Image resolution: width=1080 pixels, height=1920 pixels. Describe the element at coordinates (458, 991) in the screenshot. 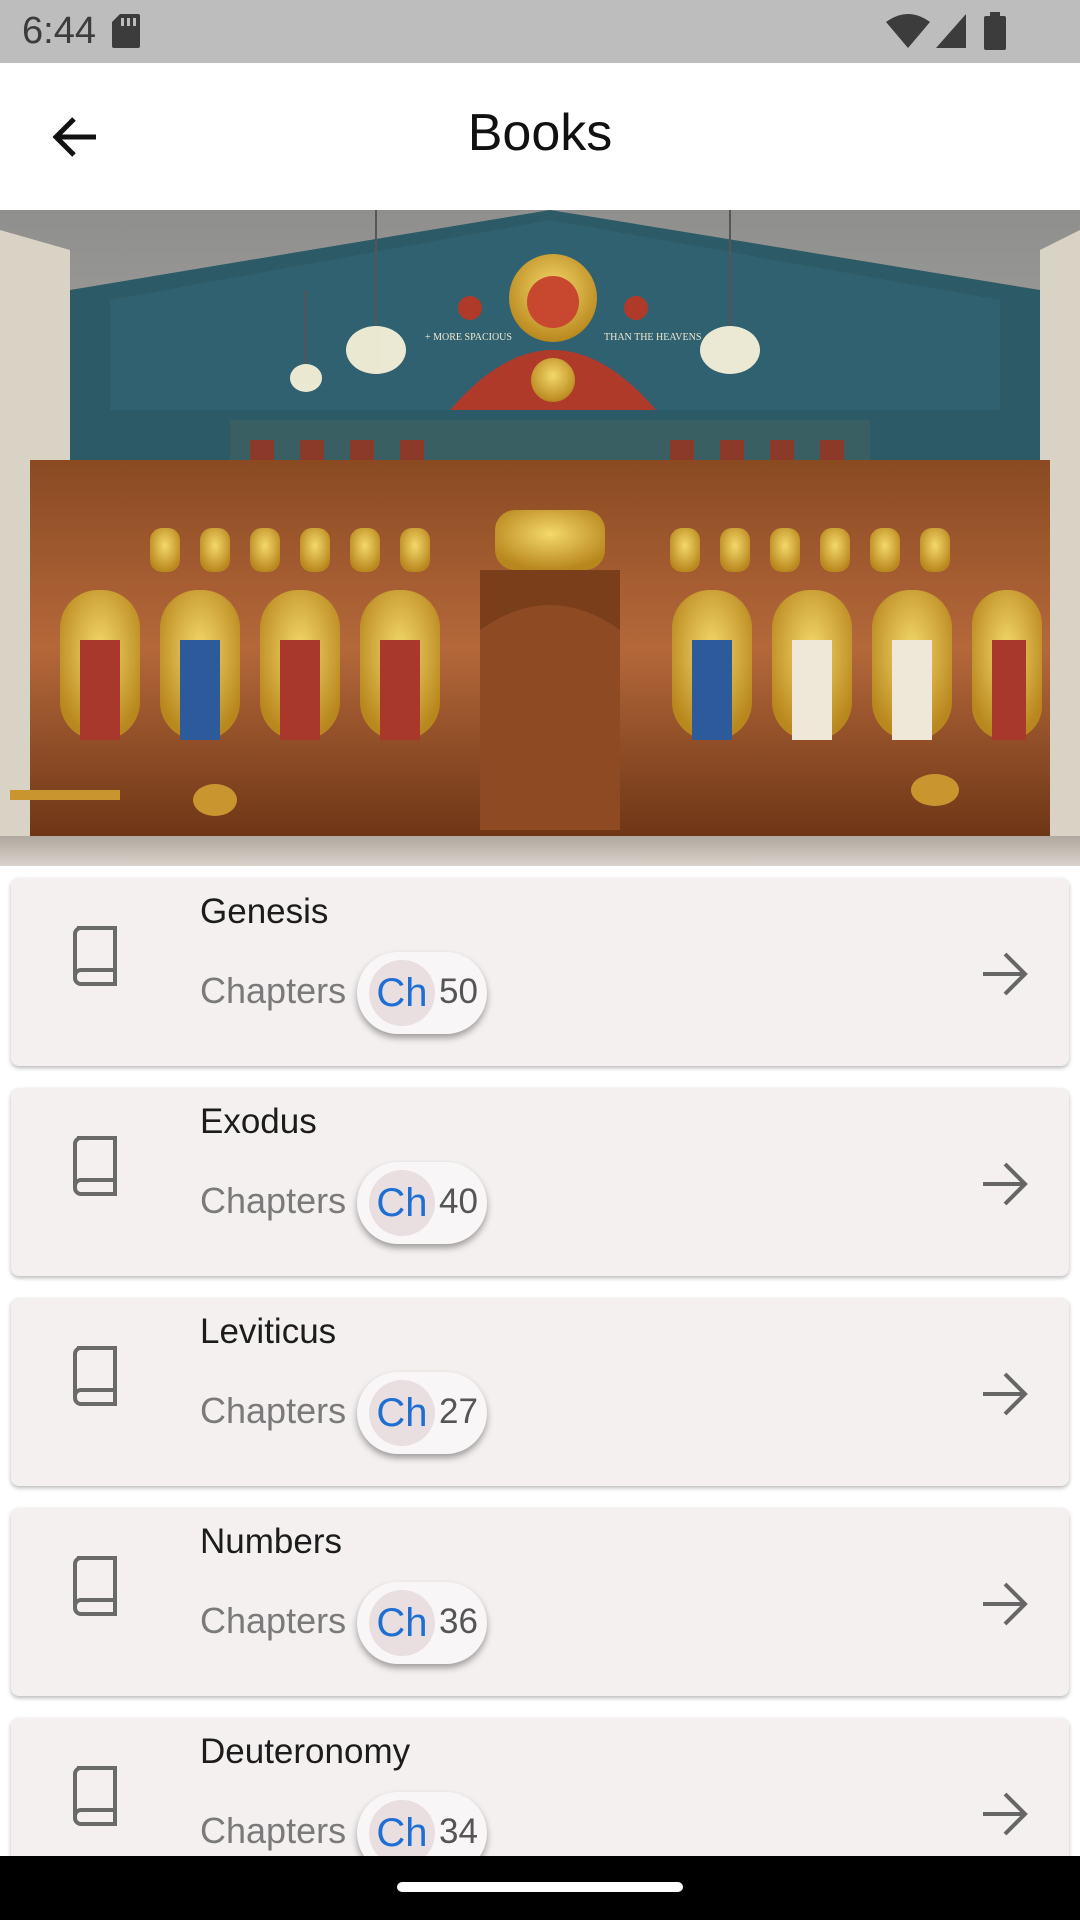

I see `chapter-count: 50` at that location.